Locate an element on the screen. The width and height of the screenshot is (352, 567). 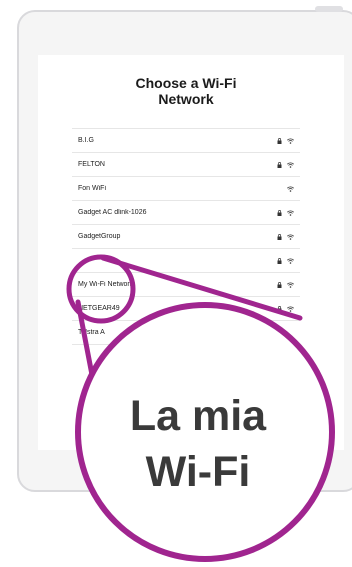
callout-label-line-1: La mia is located at coordinates (198, 416).